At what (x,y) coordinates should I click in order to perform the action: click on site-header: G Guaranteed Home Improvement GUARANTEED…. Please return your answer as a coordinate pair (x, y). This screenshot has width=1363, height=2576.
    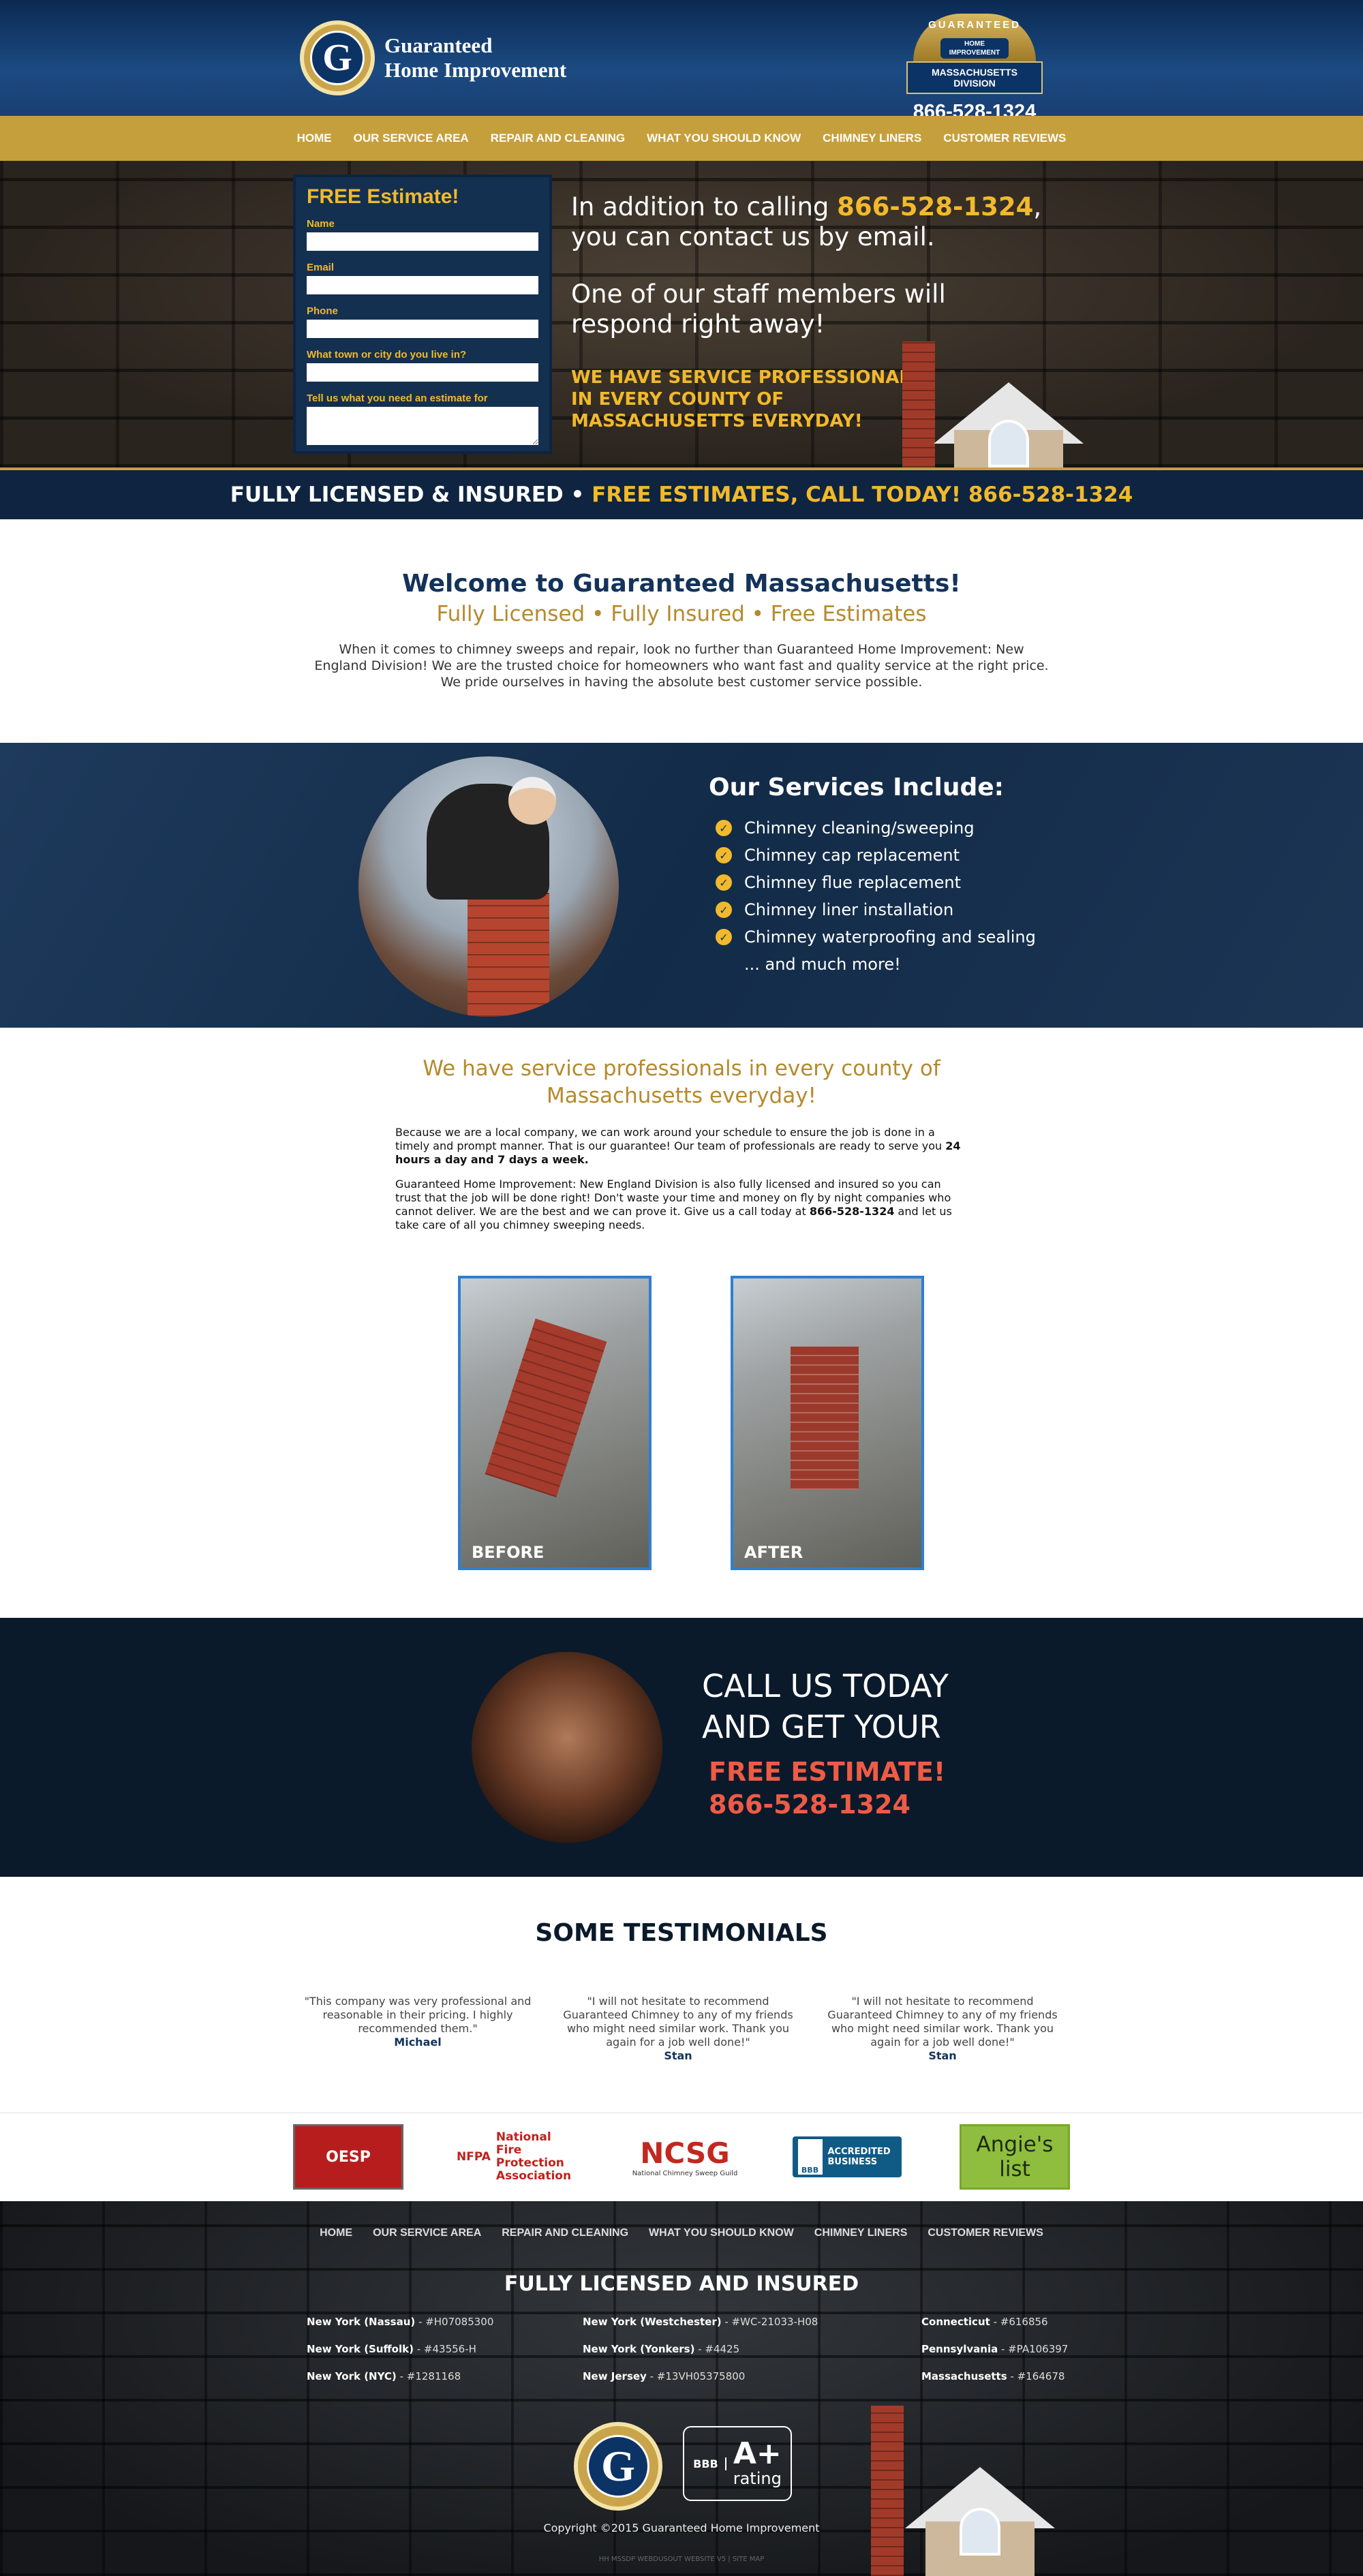
    Looking at the image, I should click on (681, 62).